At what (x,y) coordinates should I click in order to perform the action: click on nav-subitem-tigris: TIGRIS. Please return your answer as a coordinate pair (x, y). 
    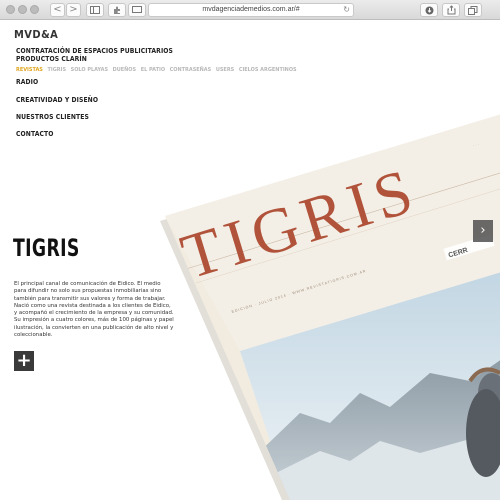
    Looking at the image, I should click on (56, 70).